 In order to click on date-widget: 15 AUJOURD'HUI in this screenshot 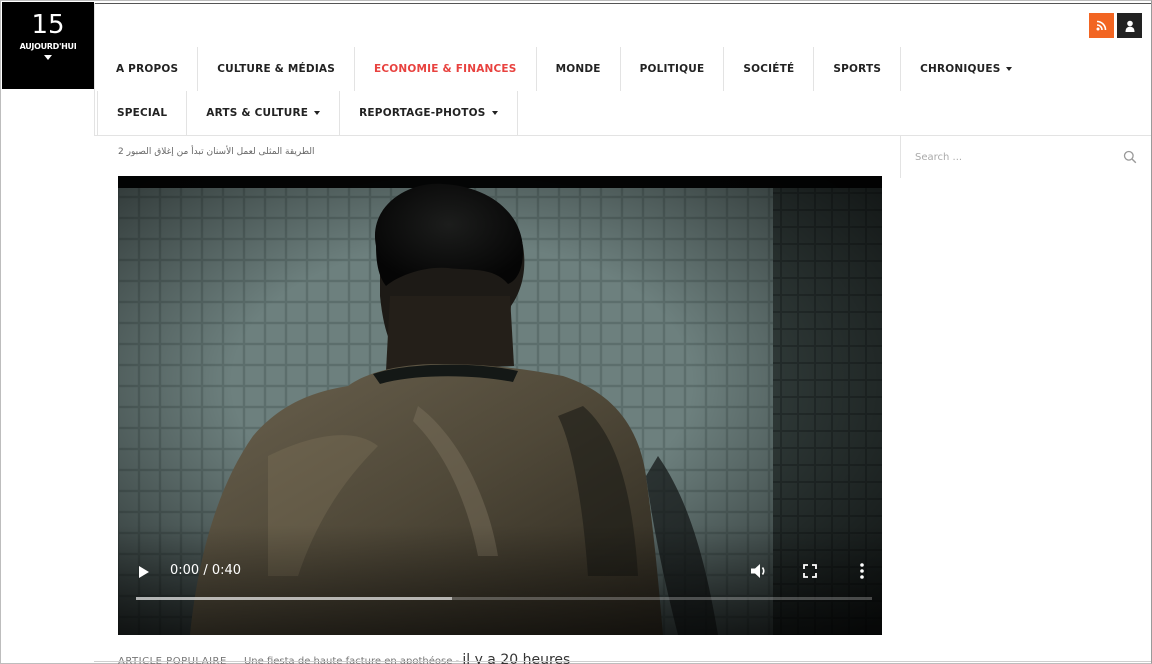, I will do `click(48, 45)`.